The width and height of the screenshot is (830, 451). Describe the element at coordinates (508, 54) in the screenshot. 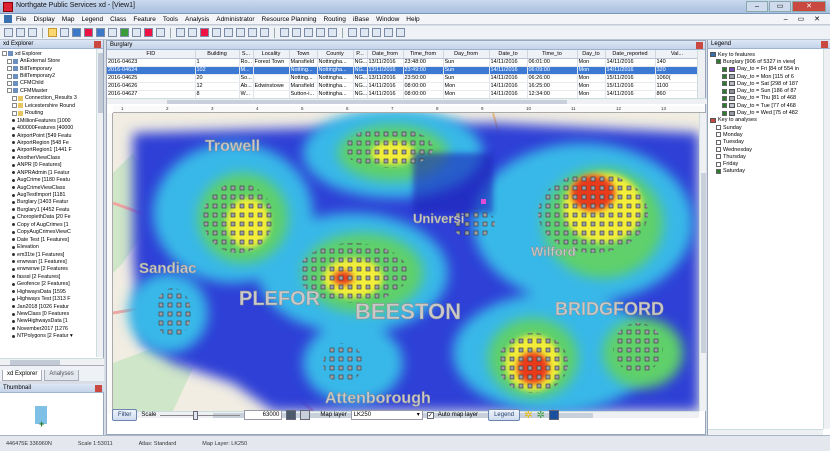

I see `column-header: Date_to` at that location.